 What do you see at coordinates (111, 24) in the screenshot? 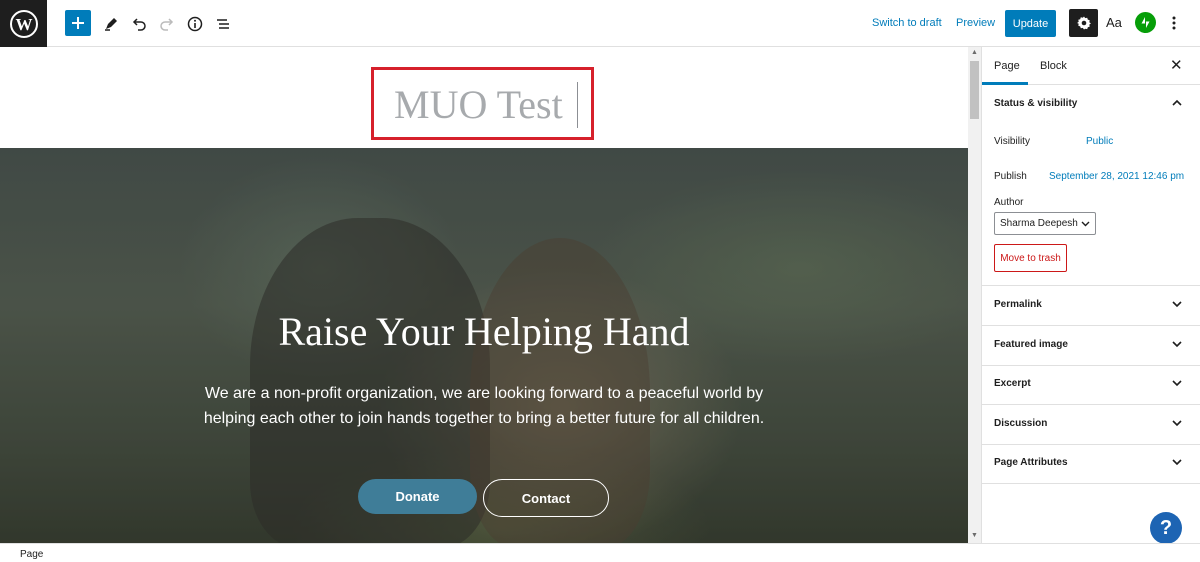
I see `edit-tool-icon` at bounding box center [111, 24].